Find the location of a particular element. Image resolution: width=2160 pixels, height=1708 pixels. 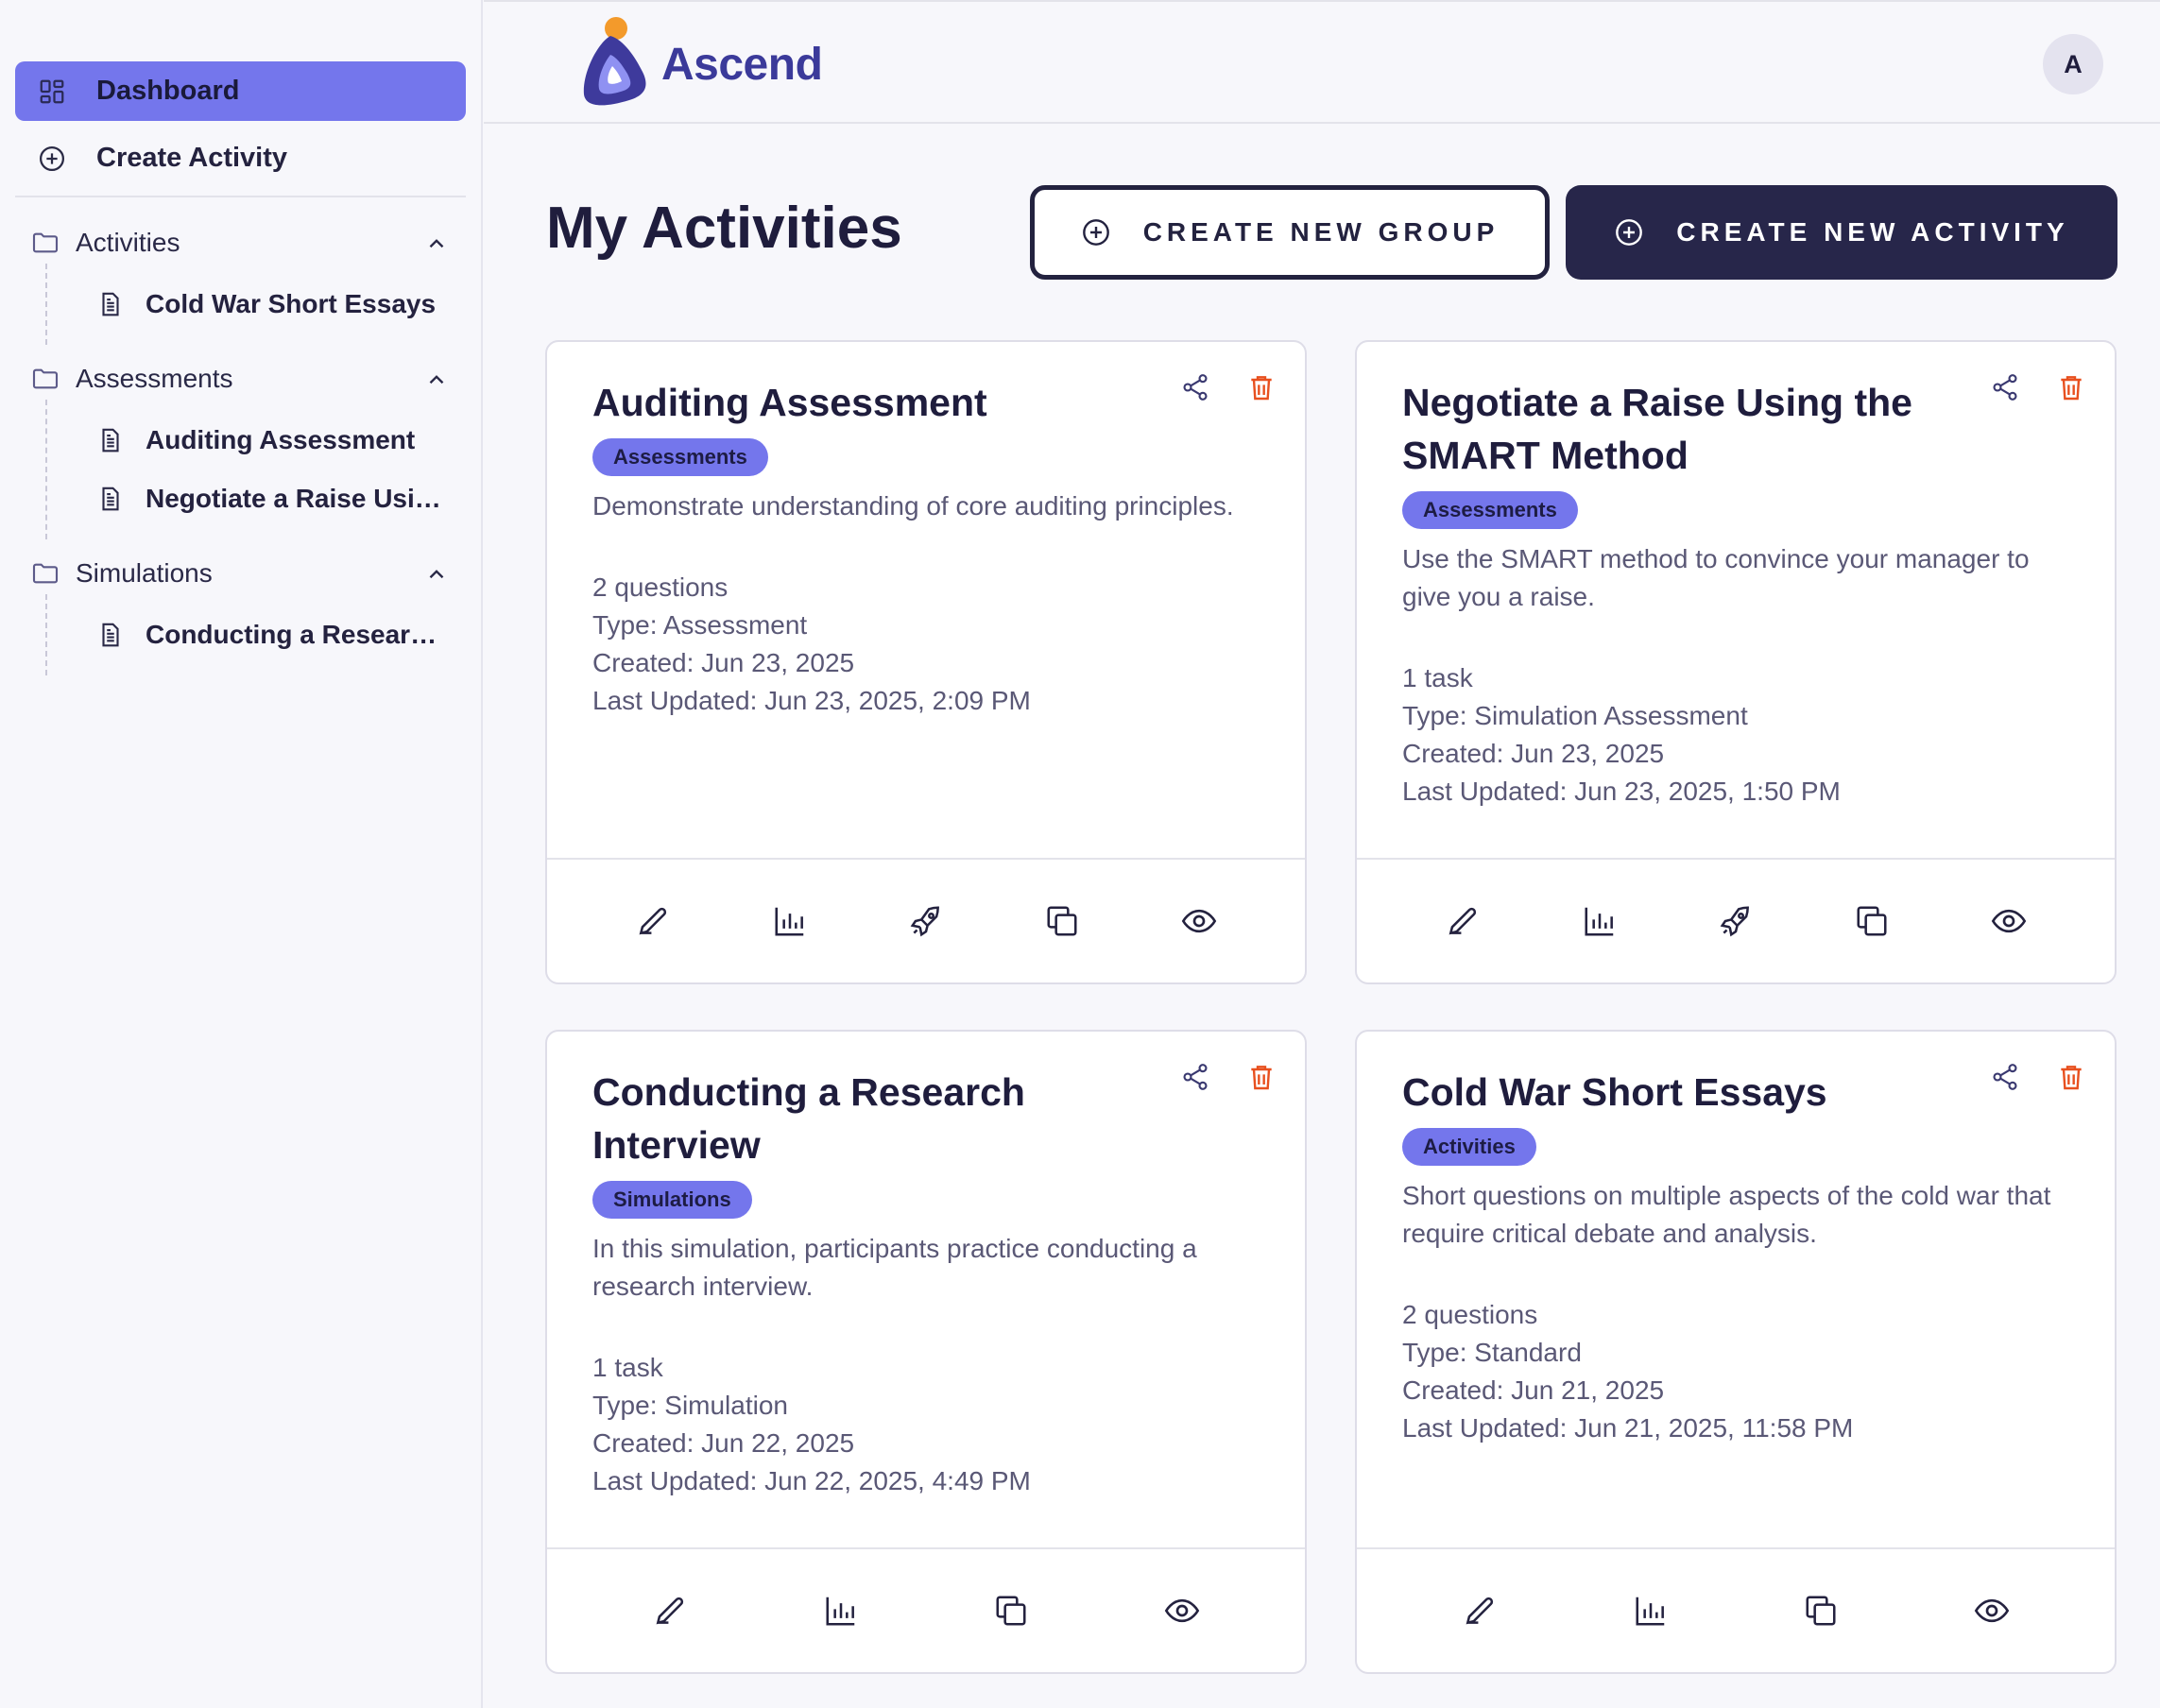

sidebar-item-label: Auditing Assessment is located at coordinates (281, 439).